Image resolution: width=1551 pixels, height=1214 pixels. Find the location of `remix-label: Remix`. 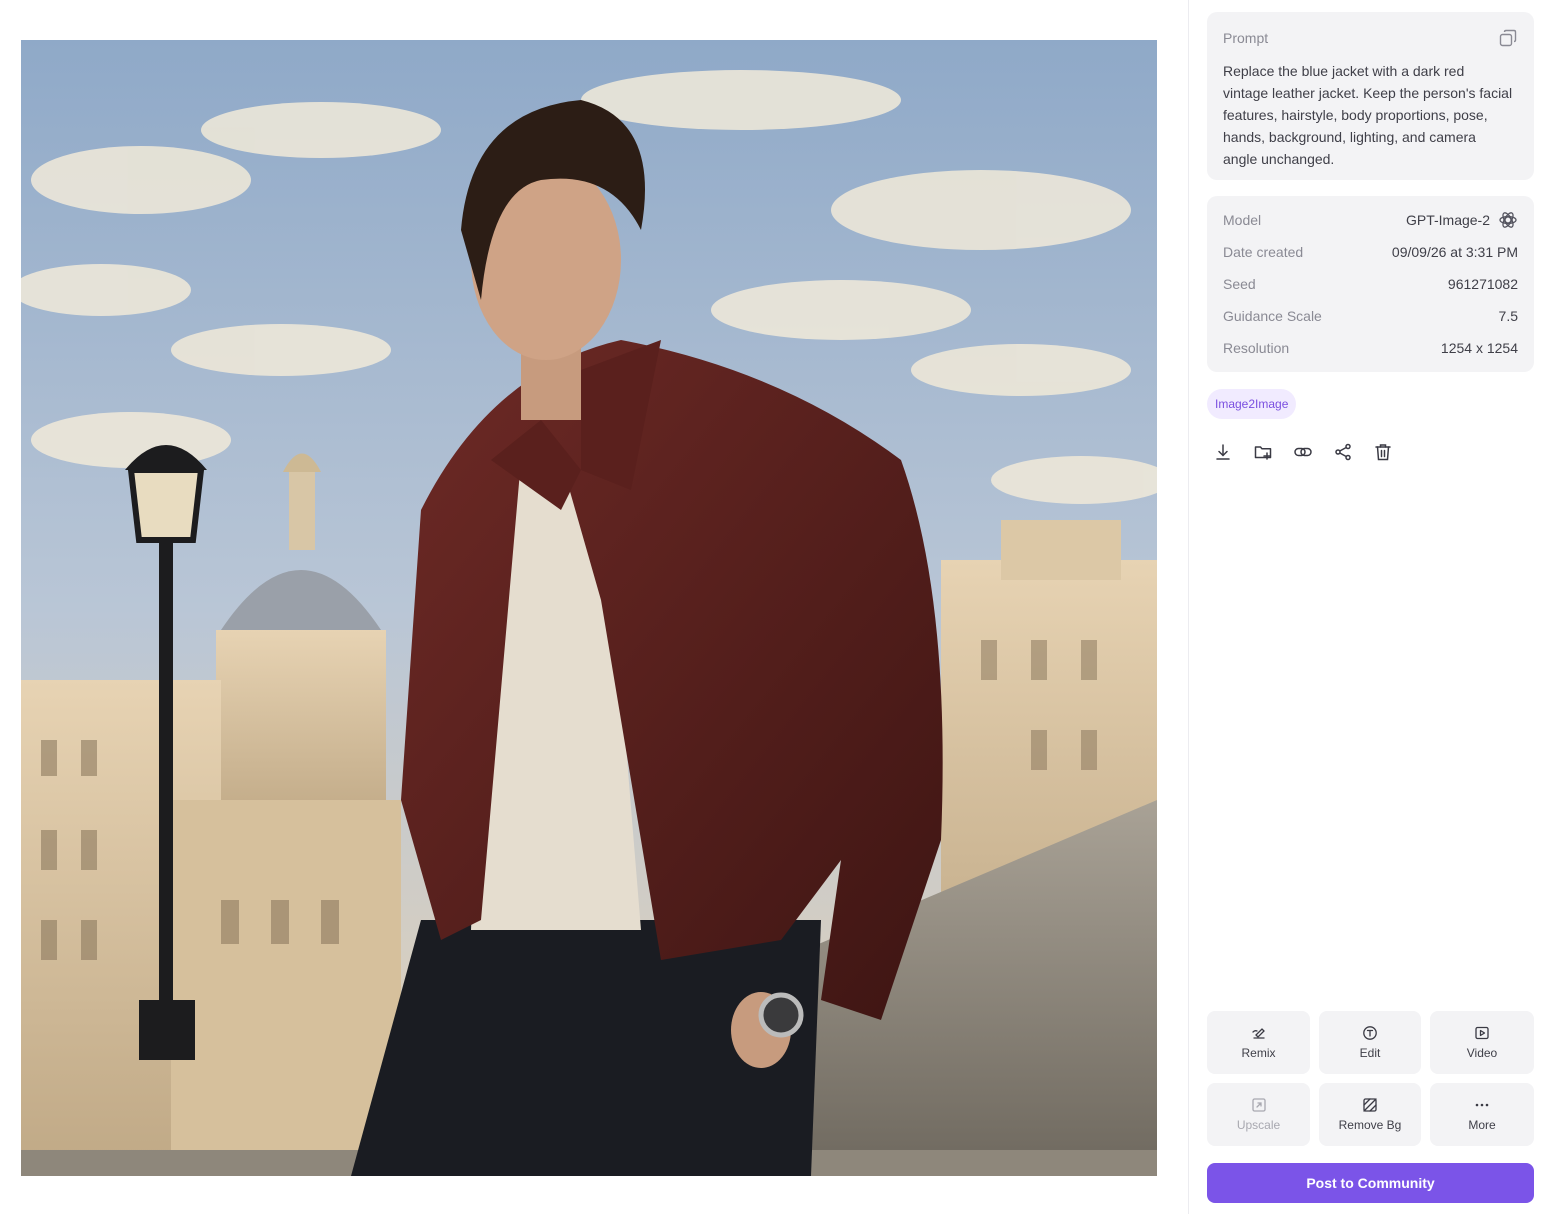

remix-label: Remix is located at coordinates (1258, 1053).